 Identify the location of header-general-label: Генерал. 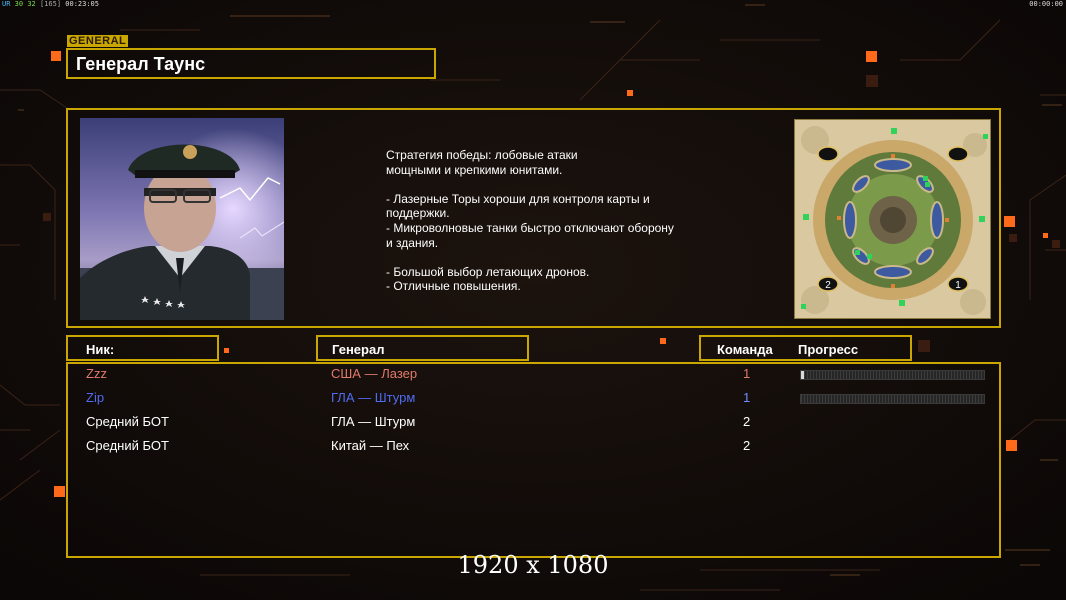
(358, 349).